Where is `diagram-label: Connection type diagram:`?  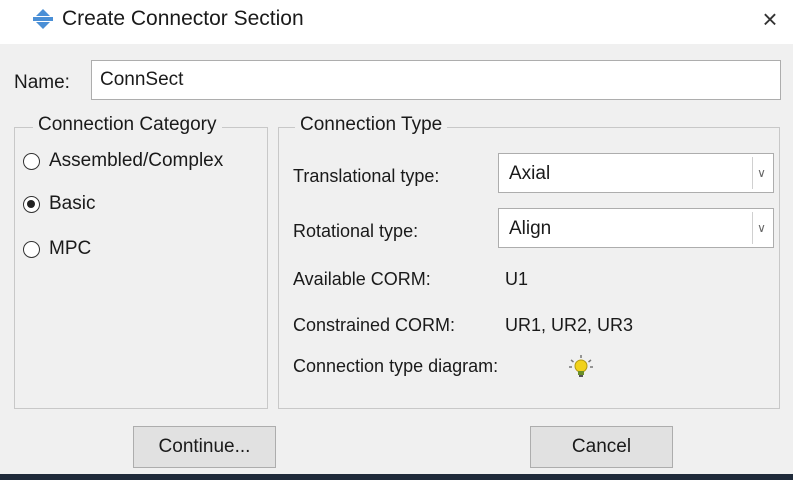 diagram-label: Connection type diagram: is located at coordinates (396, 366).